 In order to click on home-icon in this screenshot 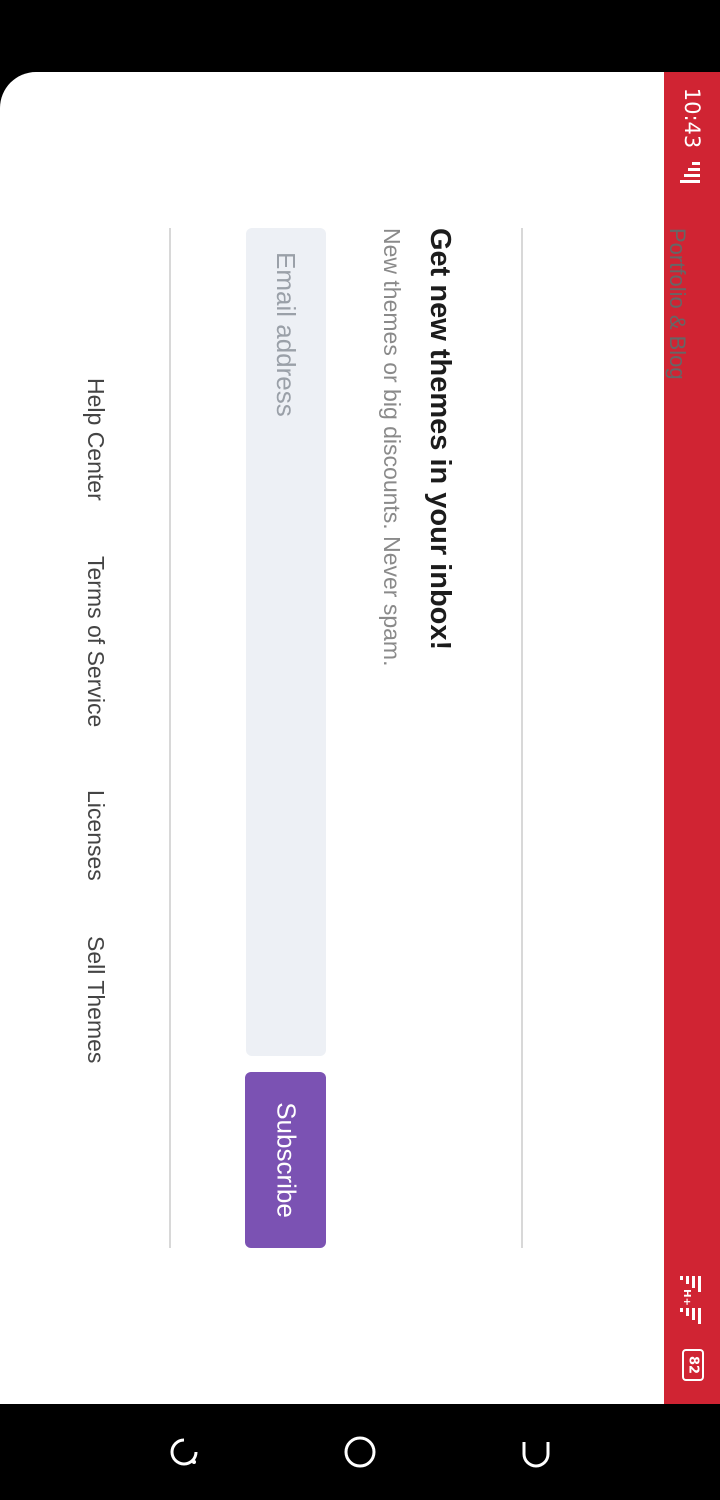, I will do `click(360, 1452)`.